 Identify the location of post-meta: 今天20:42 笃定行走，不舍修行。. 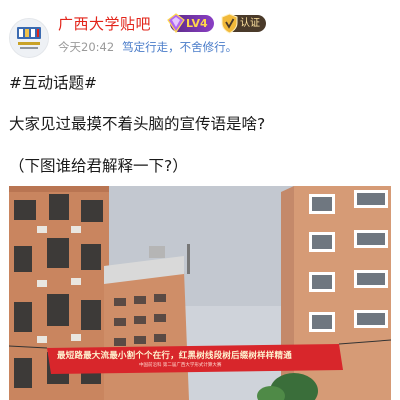
(147, 47).